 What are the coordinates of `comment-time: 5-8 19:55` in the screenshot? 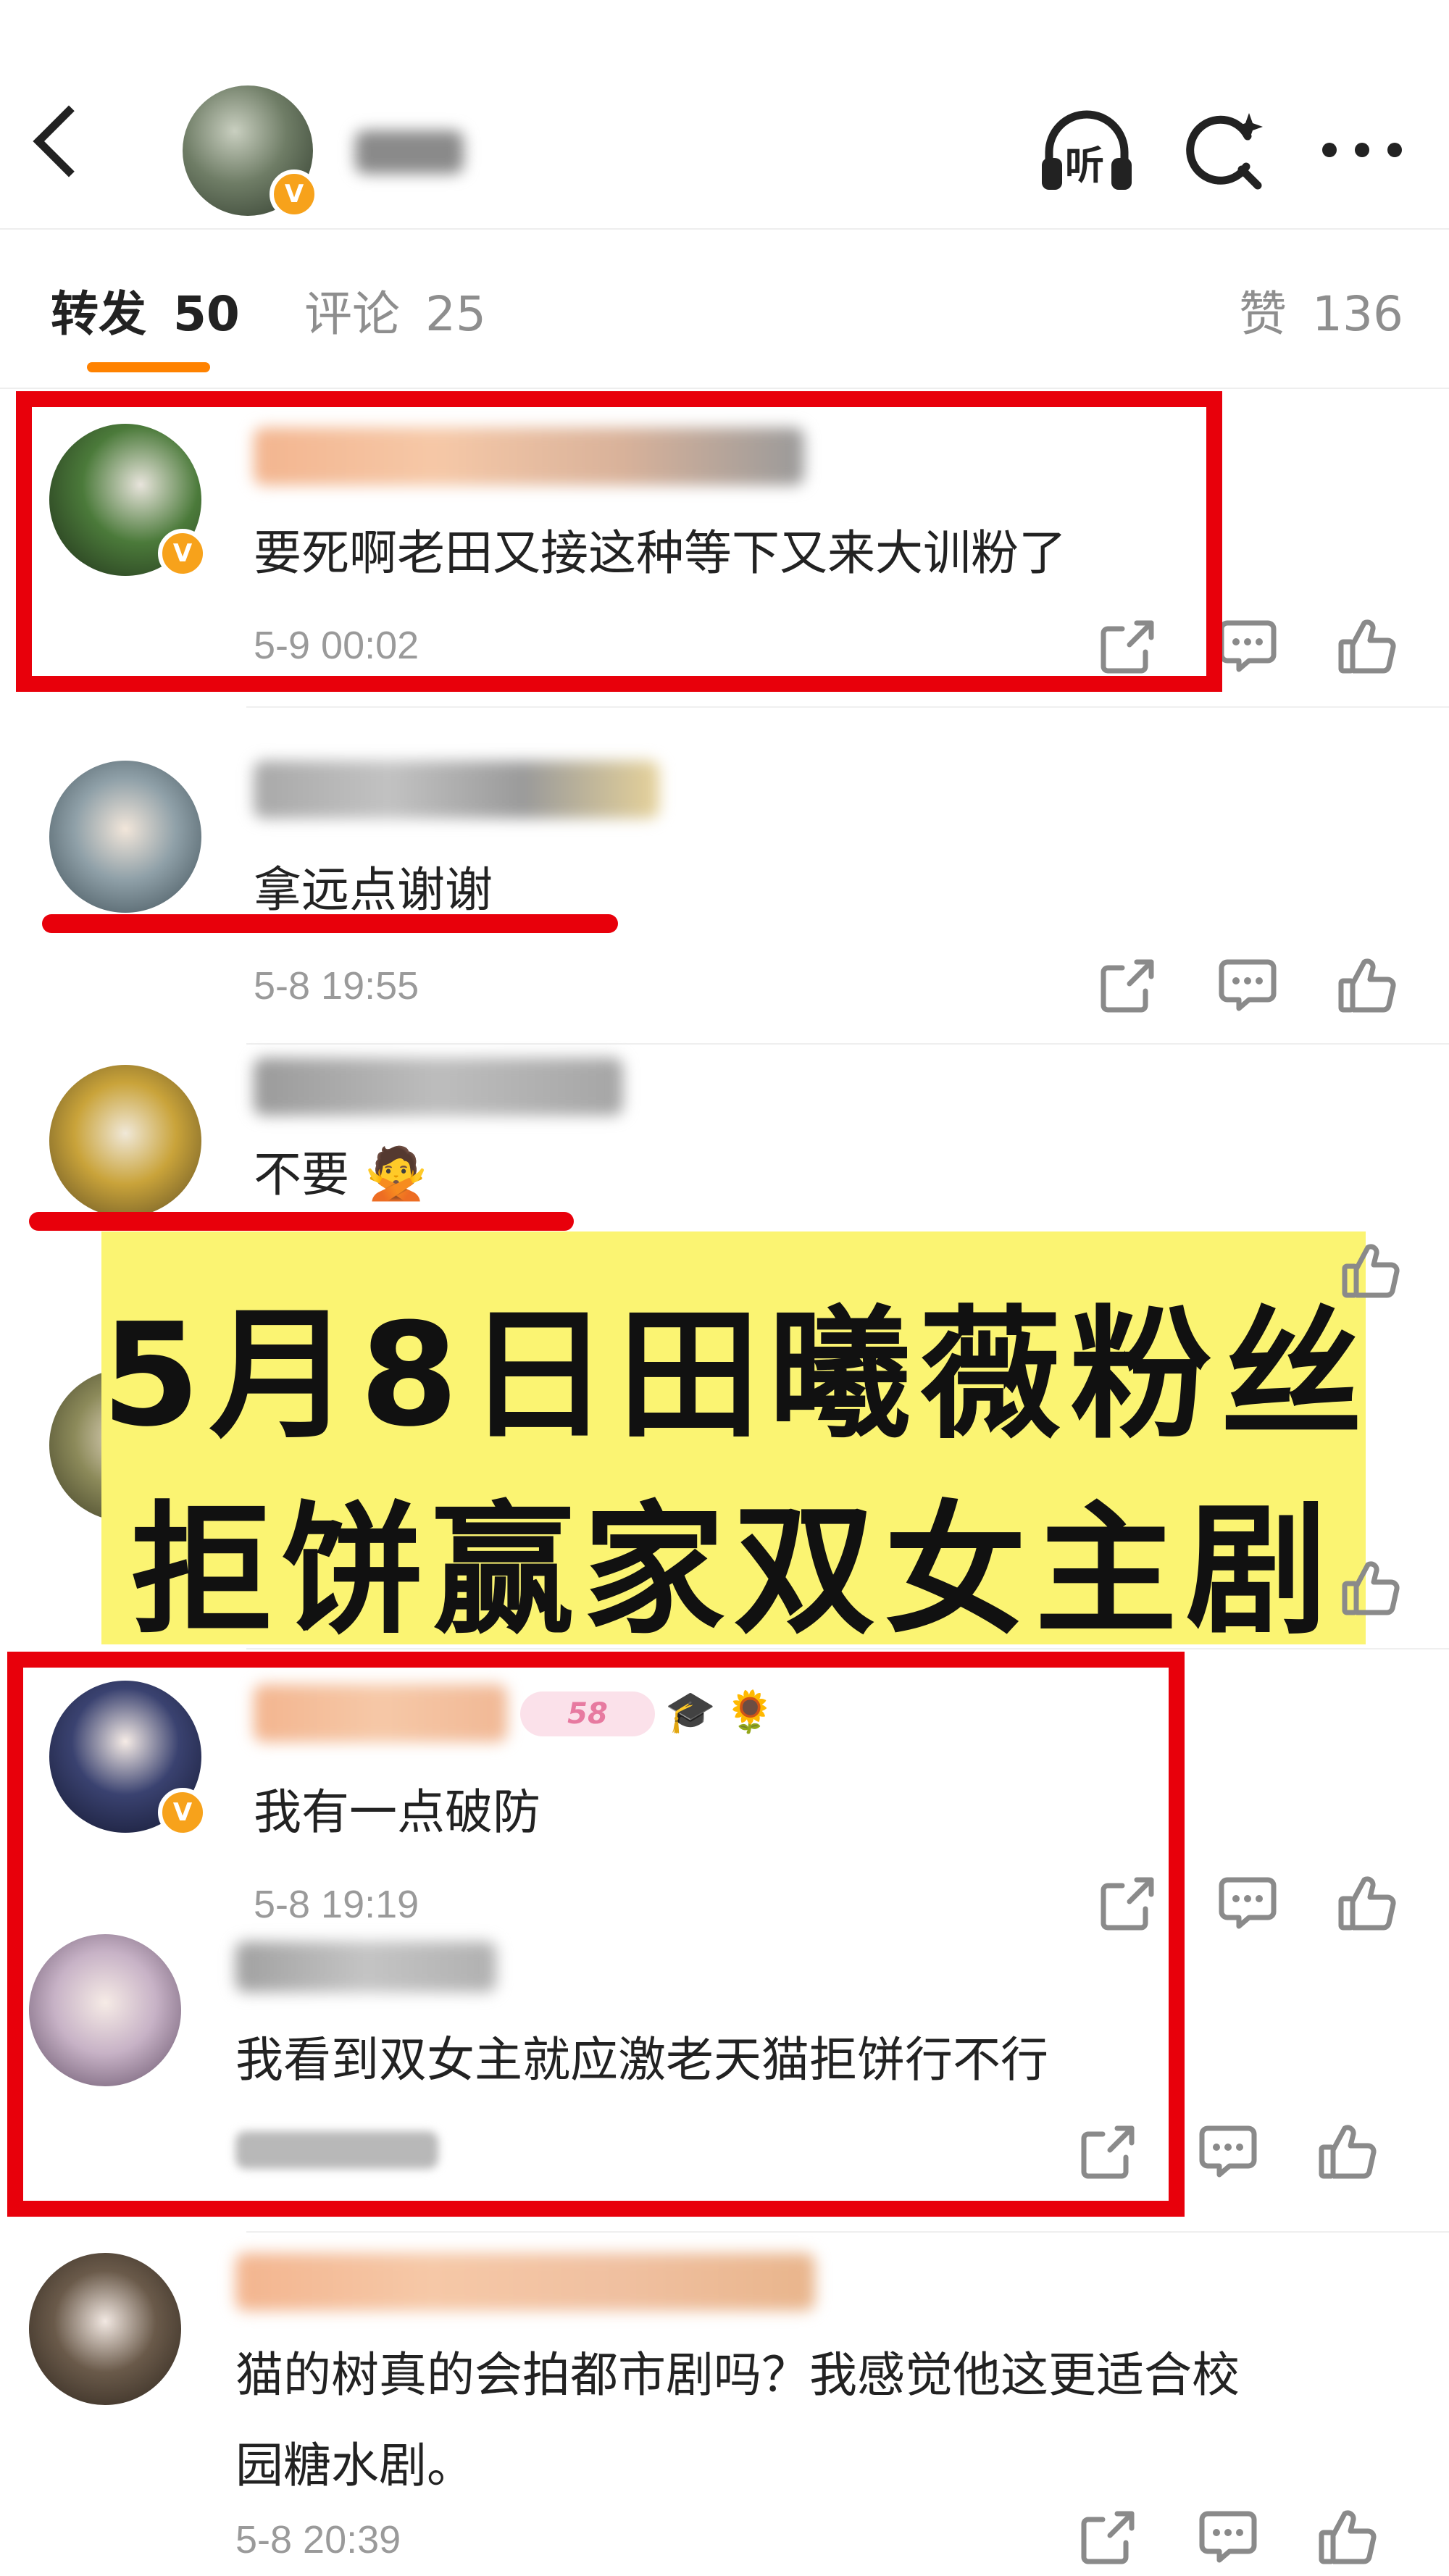 It's located at (336, 986).